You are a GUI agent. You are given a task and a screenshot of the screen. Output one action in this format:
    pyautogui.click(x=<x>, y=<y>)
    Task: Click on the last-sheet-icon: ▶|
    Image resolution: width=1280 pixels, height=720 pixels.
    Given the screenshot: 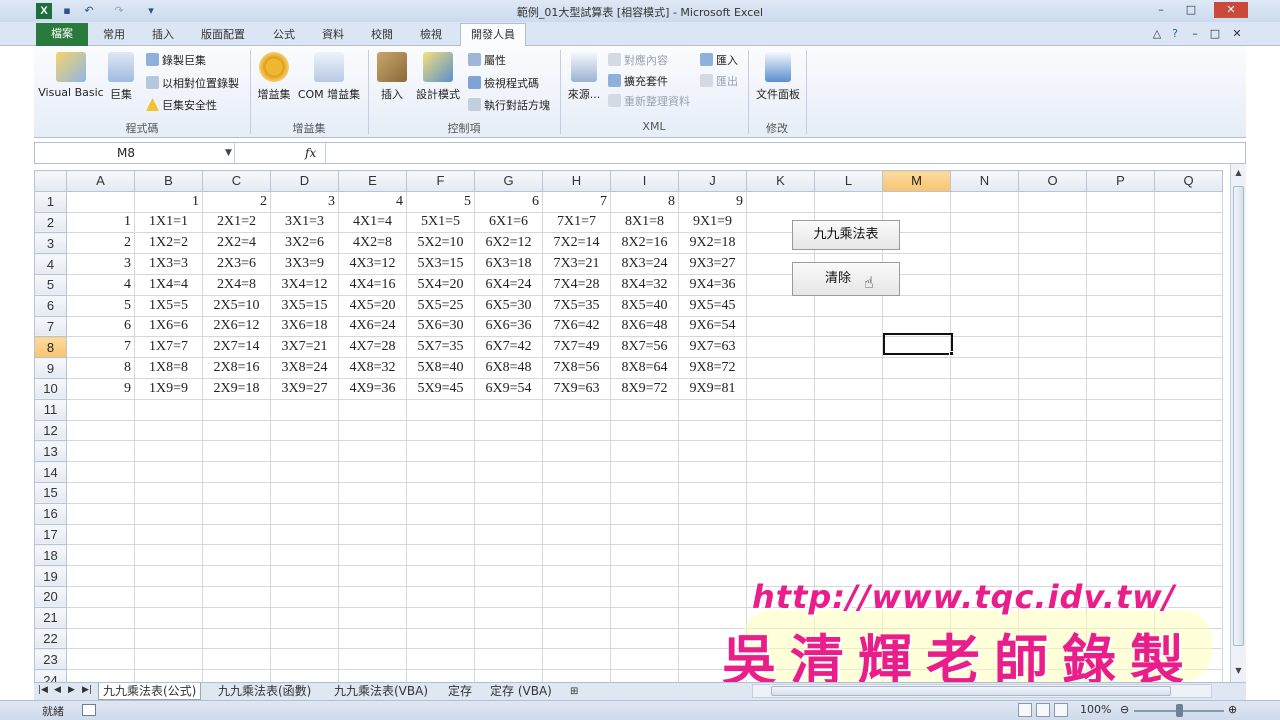 What is the action you would take?
    pyautogui.click(x=87, y=690)
    